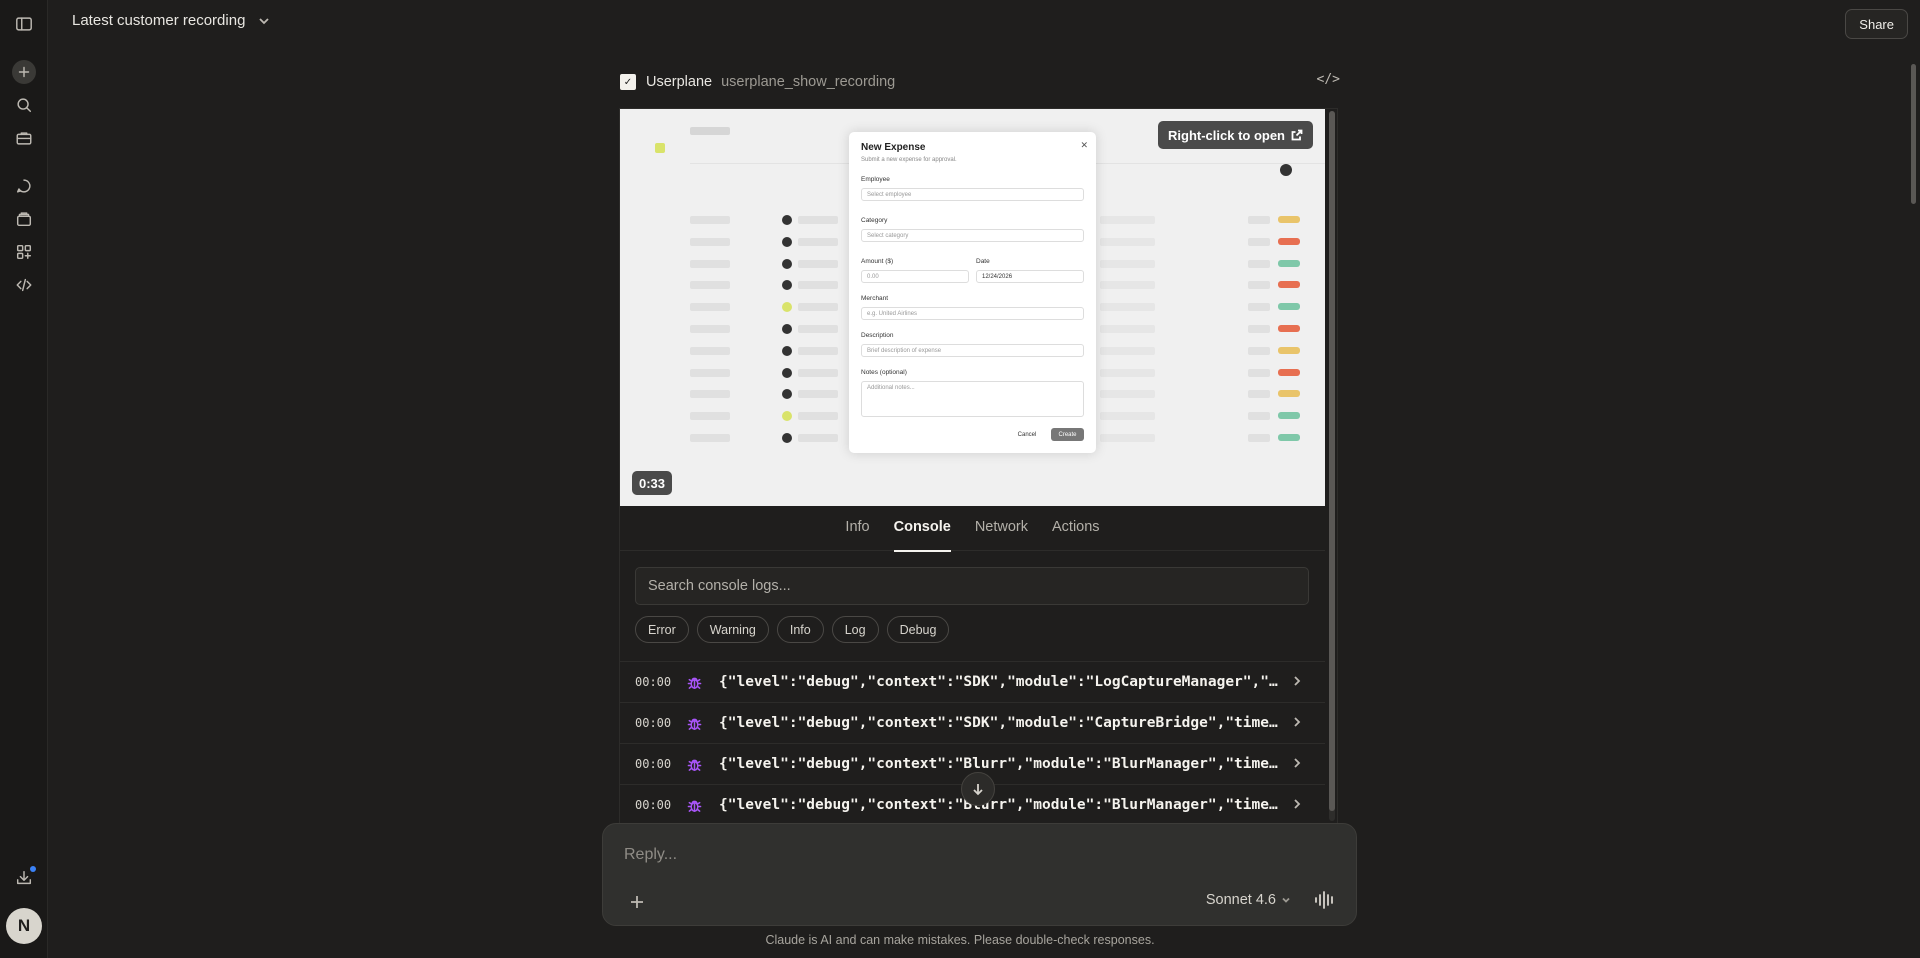 The height and width of the screenshot is (958, 1920). I want to click on notification-dot, so click(33, 869).